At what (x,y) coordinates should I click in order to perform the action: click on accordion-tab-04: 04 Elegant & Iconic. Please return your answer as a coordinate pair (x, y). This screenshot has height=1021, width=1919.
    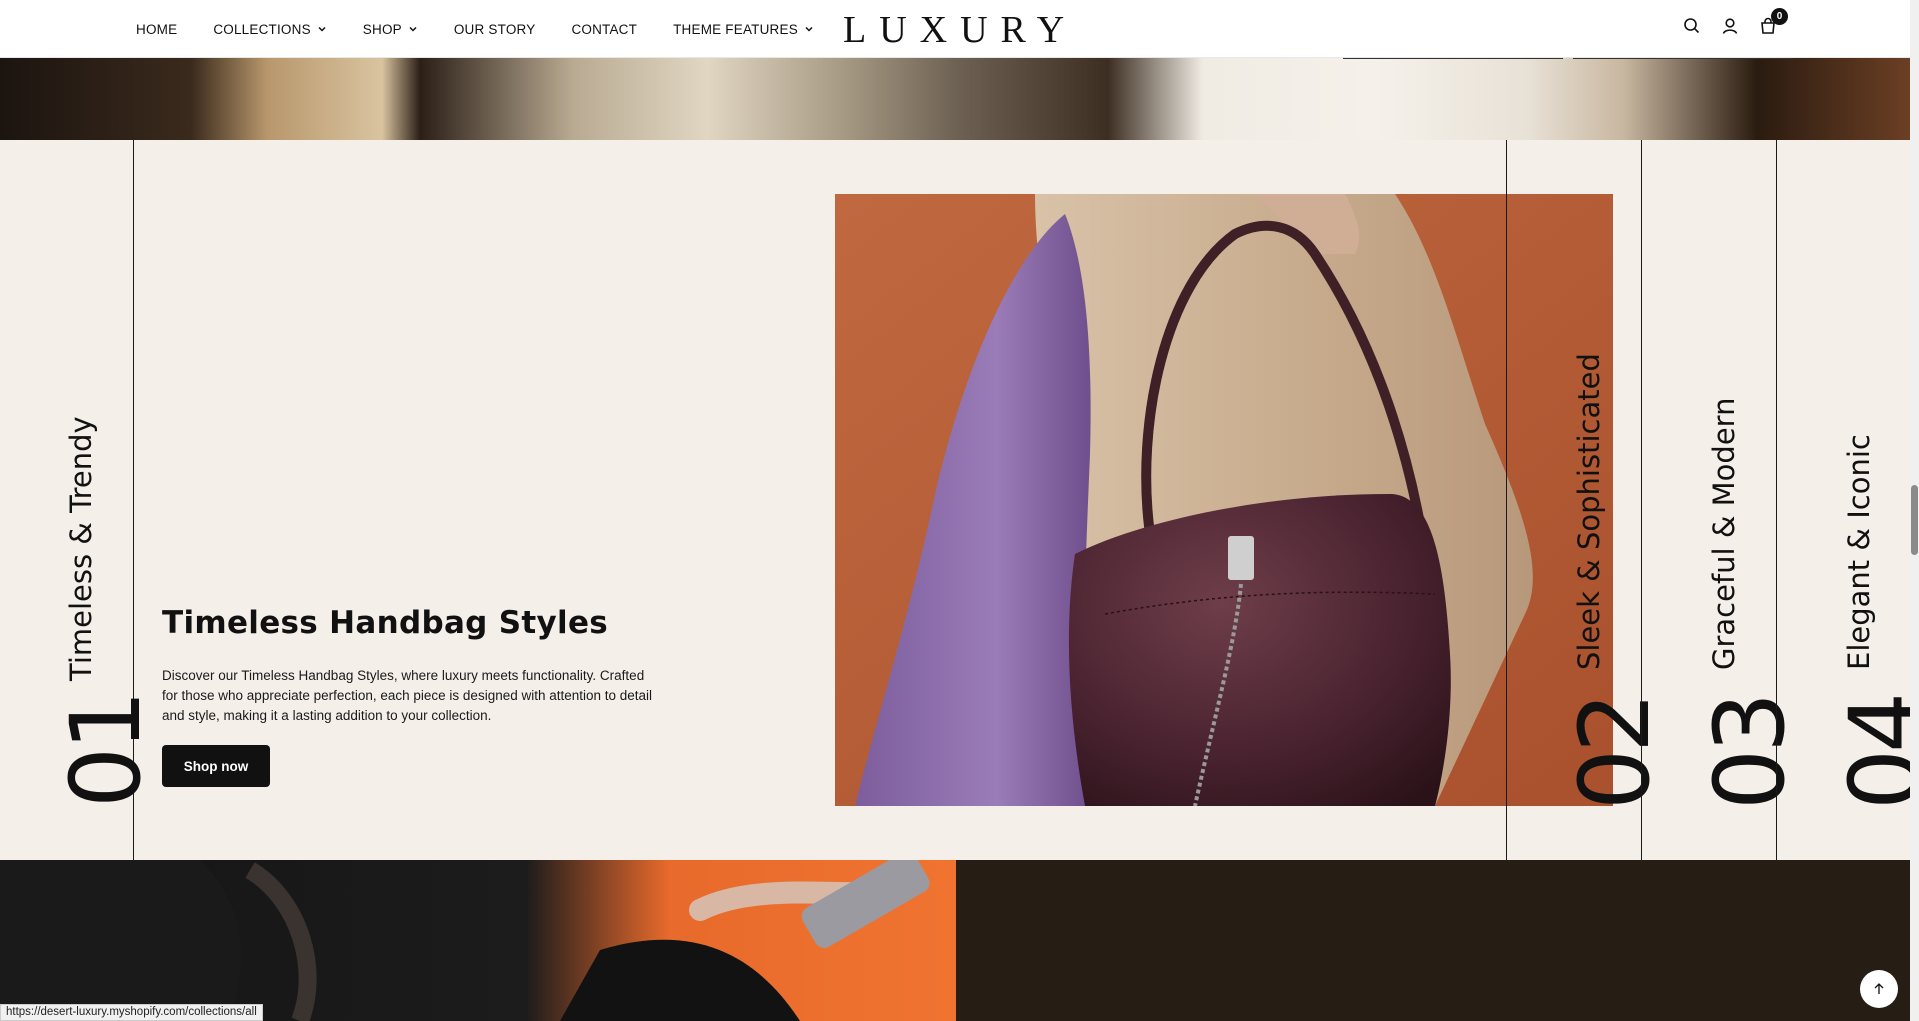
    Looking at the image, I should click on (1847, 500).